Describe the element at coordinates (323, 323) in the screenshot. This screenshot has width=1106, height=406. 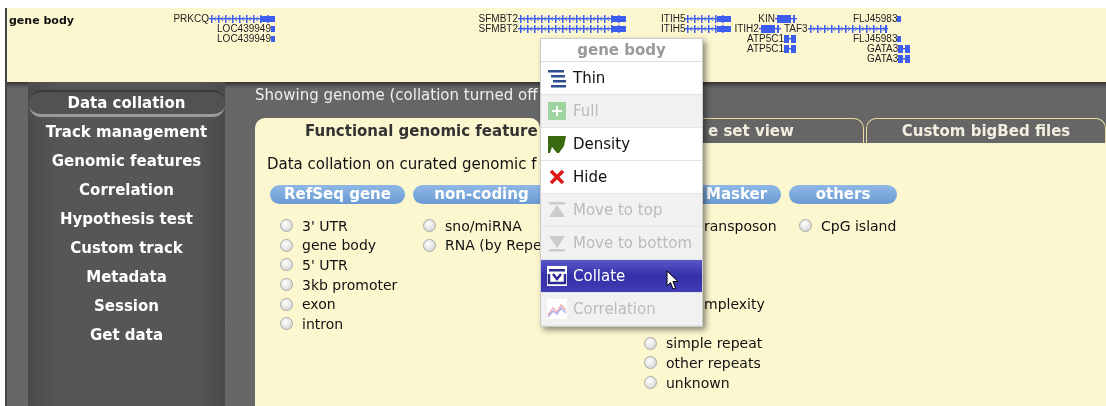
I see `option-label: intron` at that location.